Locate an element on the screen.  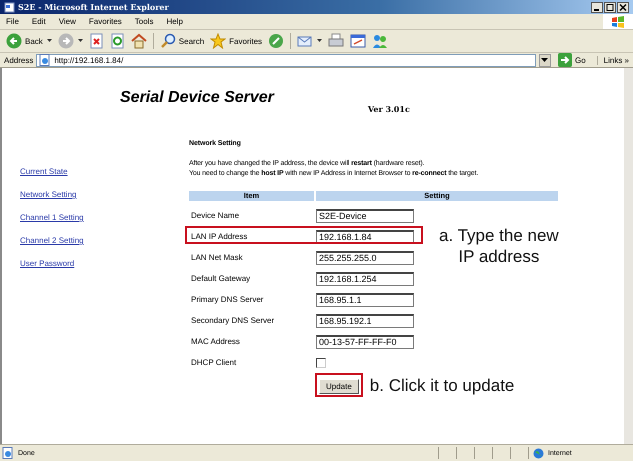
people-icon is located at coordinates (380, 41).